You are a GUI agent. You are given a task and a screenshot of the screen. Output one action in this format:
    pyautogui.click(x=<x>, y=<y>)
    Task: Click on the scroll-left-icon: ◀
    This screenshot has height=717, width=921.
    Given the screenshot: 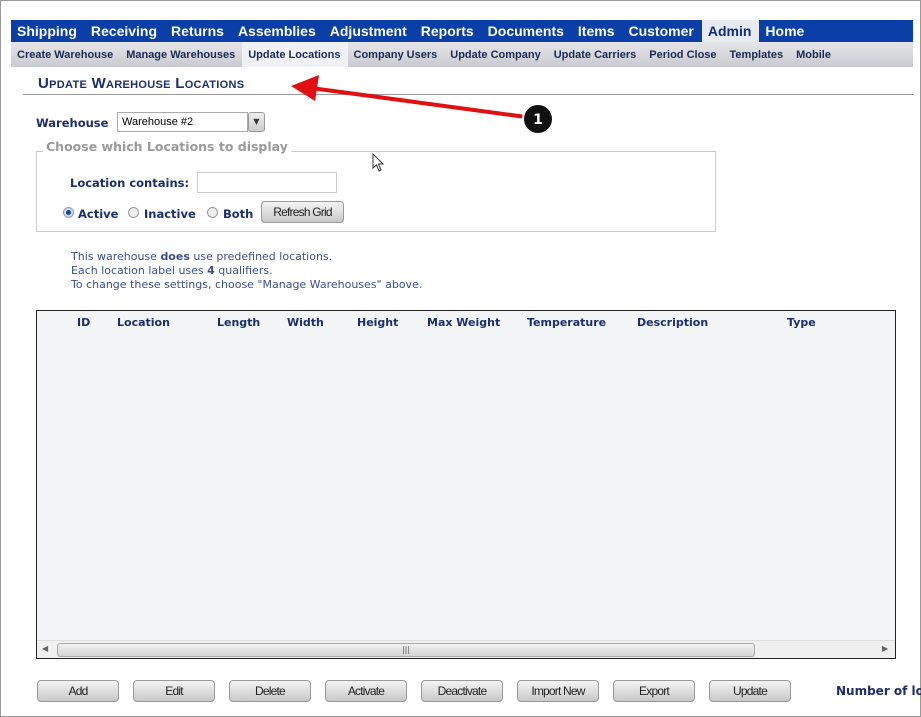 What is the action you would take?
    pyautogui.click(x=45, y=648)
    